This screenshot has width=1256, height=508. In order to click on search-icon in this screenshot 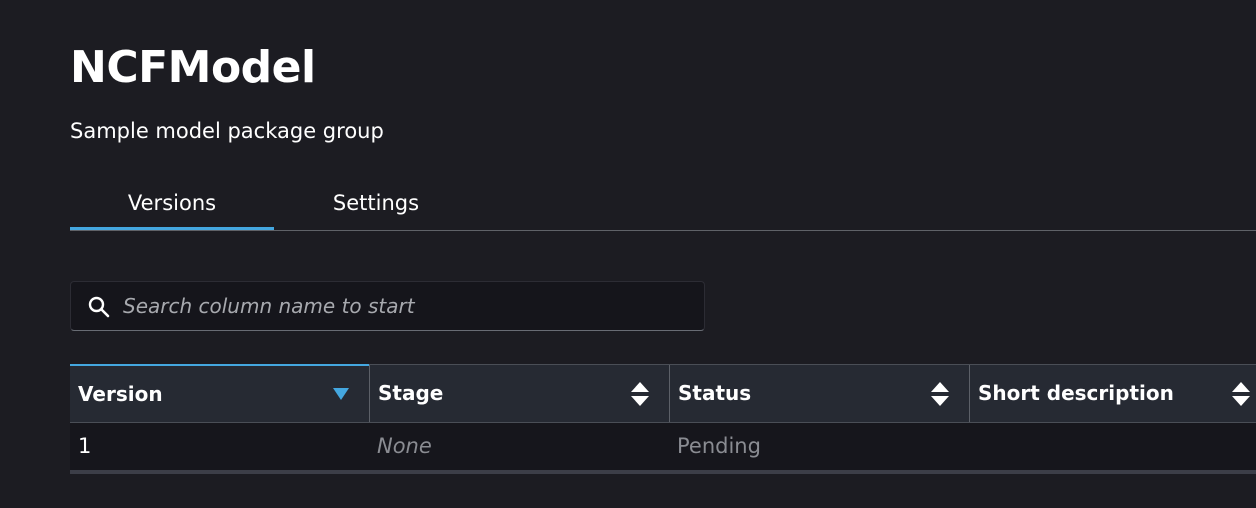, I will do `click(99, 307)`.